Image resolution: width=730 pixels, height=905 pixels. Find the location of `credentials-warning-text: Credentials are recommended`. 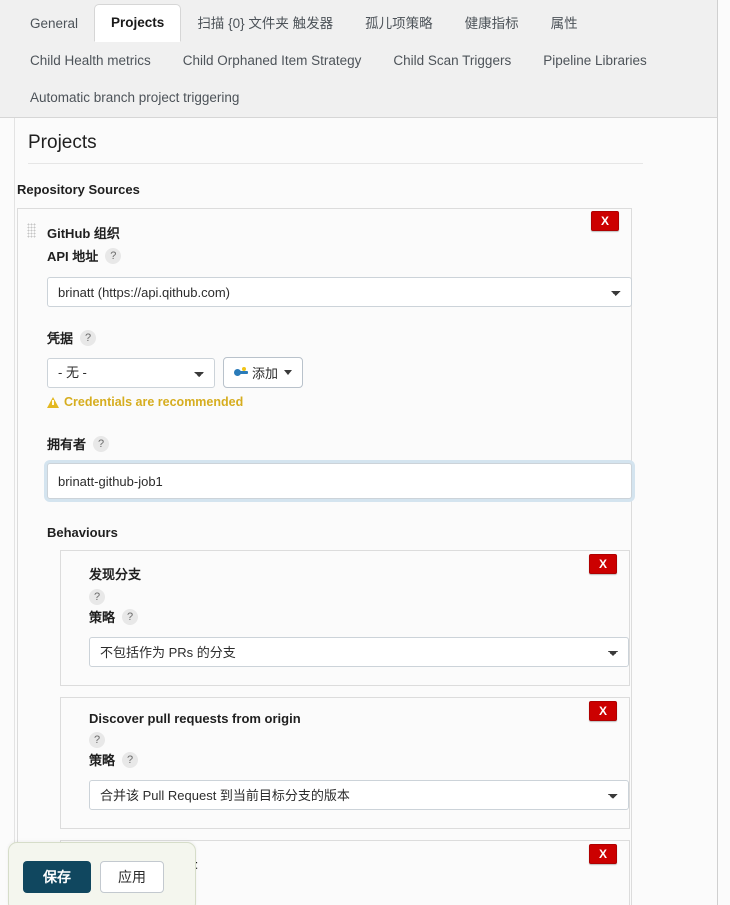

credentials-warning-text: Credentials are recommended is located at coordinates (154, 402).